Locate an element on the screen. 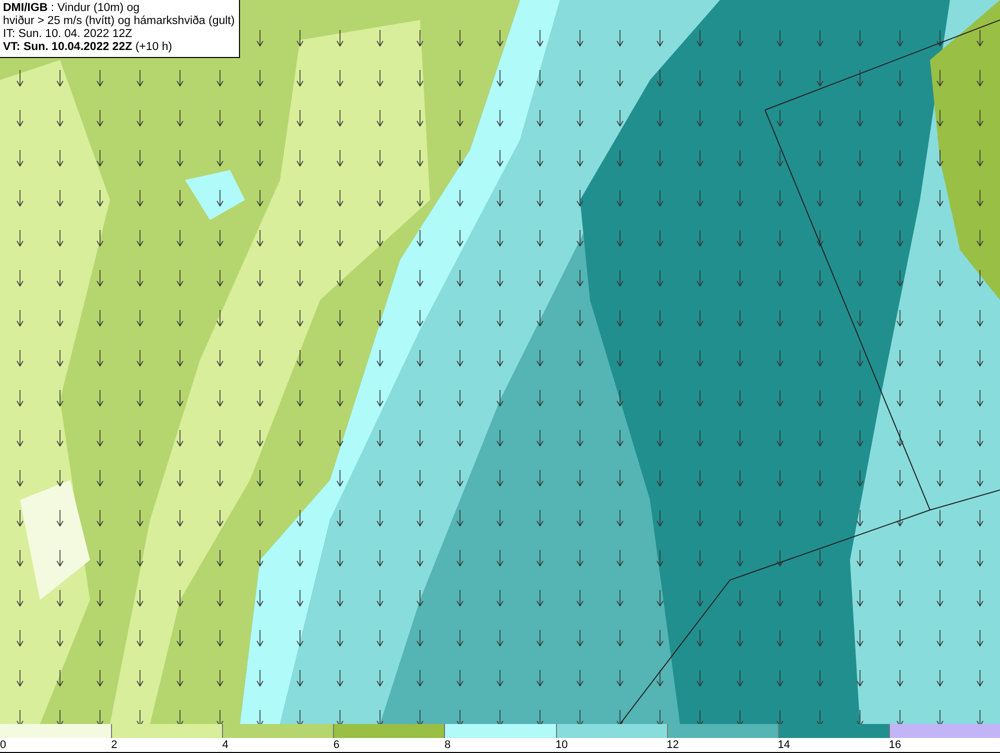 The height and width of the screenshot is (753, 1000). title-line: hviður > 25 m/s (hvítt) og hámarkshviða (gult) is located at coordinates (119, 21).